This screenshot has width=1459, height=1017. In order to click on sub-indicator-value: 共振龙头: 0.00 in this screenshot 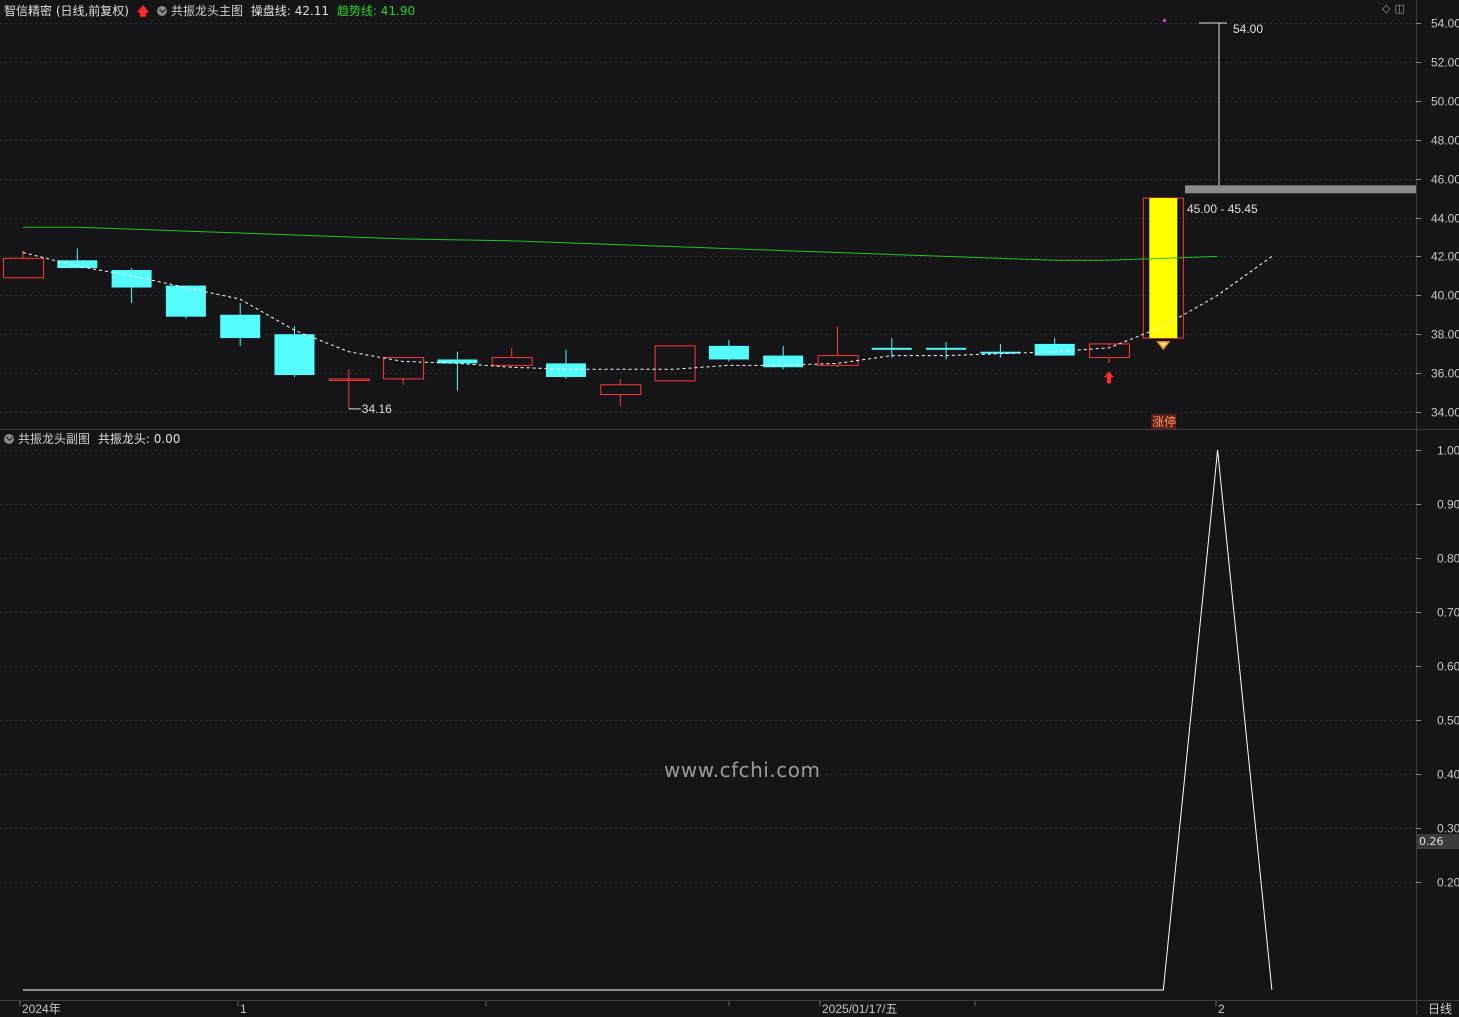, I will do `click(139, 439)`.